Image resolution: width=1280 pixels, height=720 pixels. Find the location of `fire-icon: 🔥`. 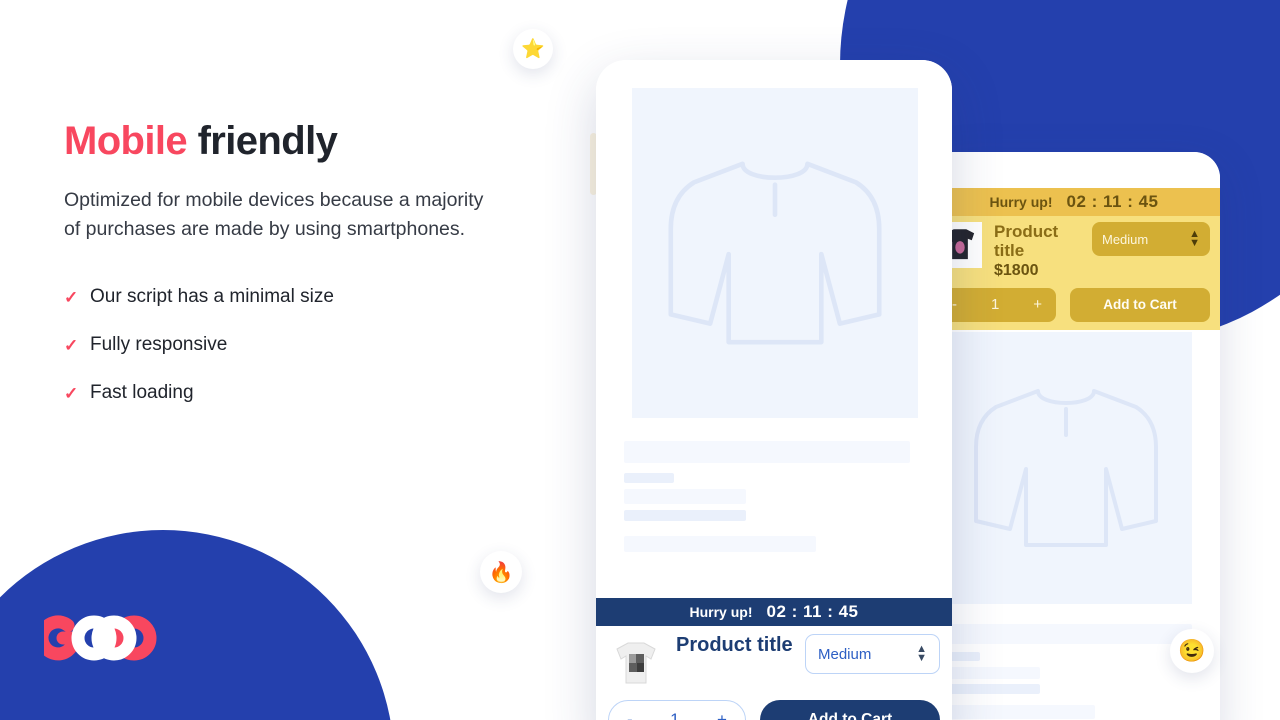

fire-icon: 🔥 is located at coordinates (501, 572).